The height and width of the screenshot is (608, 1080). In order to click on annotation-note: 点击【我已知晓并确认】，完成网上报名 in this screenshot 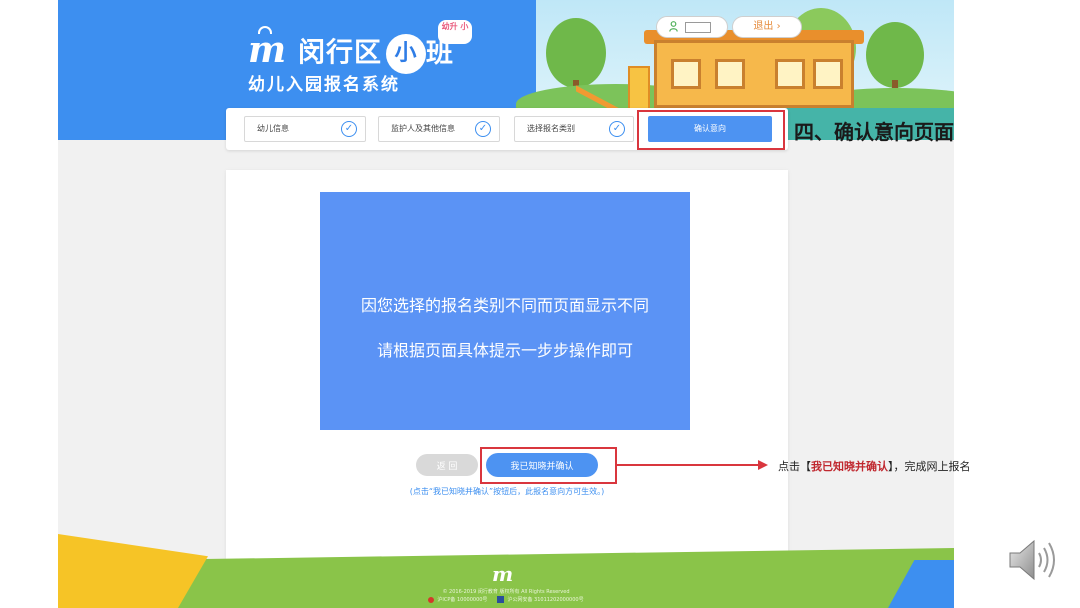, I will do `click(874, 466)`.